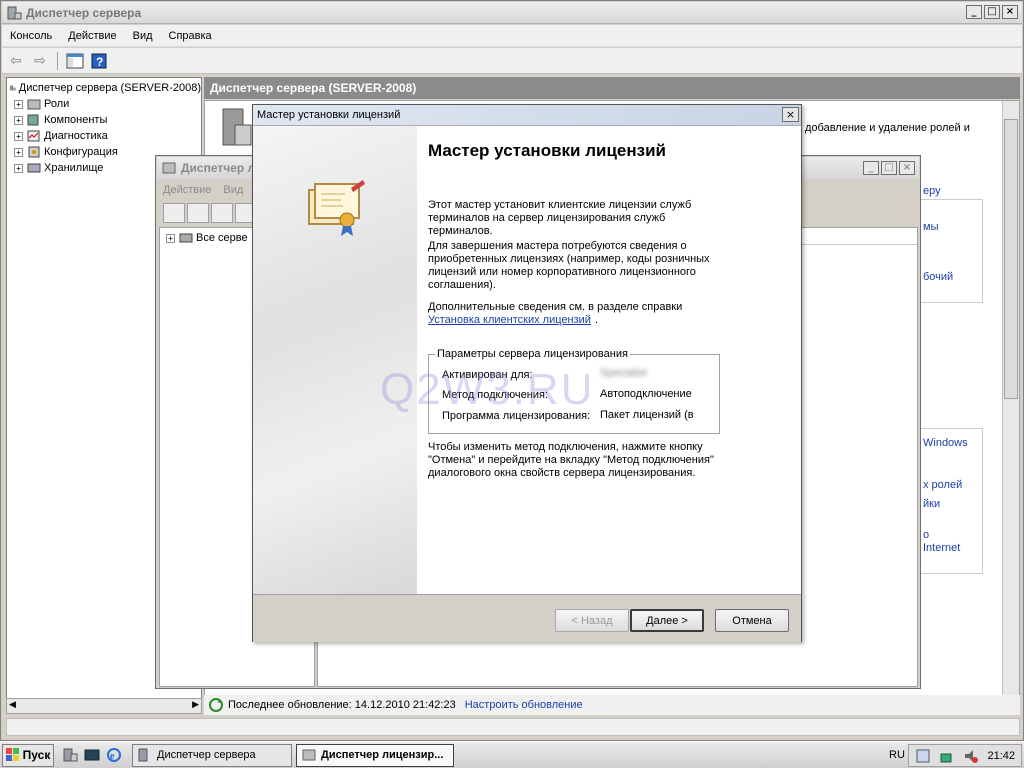 This screenshot has height=768, width=1024. Describe the element at coordinates (527, 115) in the screenshot. I see `wizard-title-bar: Мастер установки лицензий ×` at that location.